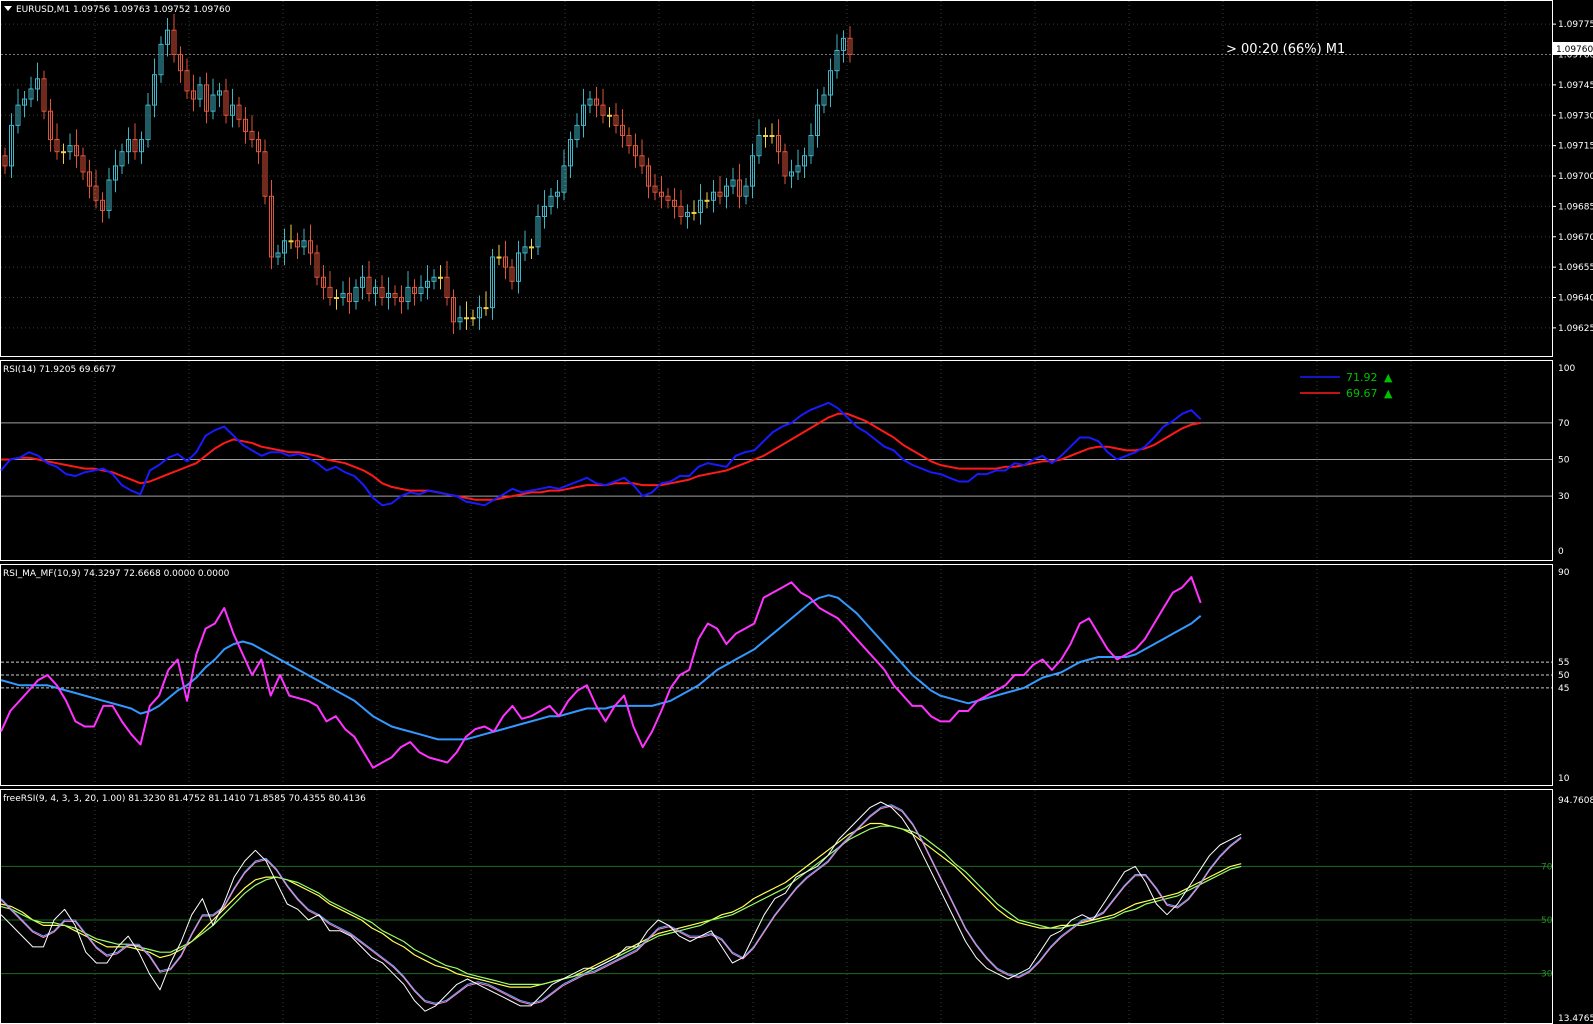  What do you see at coordinates (1547, 867) in the screenshot?
I see `freersi-level-label: 70` at bounding box center [1547, 867].